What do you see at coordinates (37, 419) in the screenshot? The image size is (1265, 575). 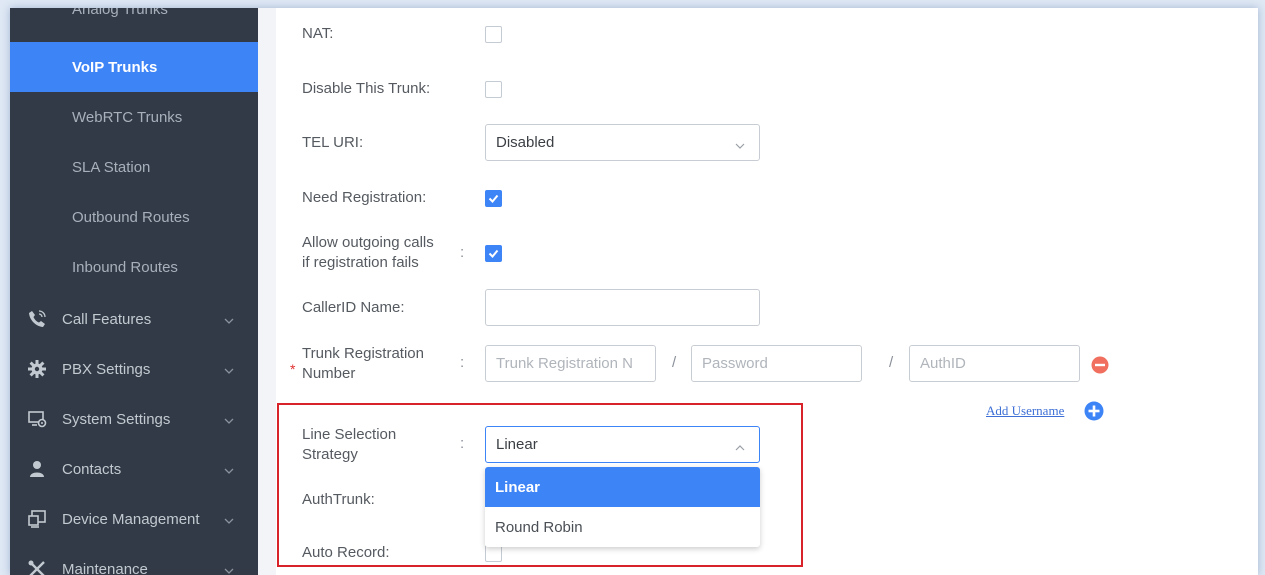 I see `system-settings-icon` at bounding box center [37, 419].